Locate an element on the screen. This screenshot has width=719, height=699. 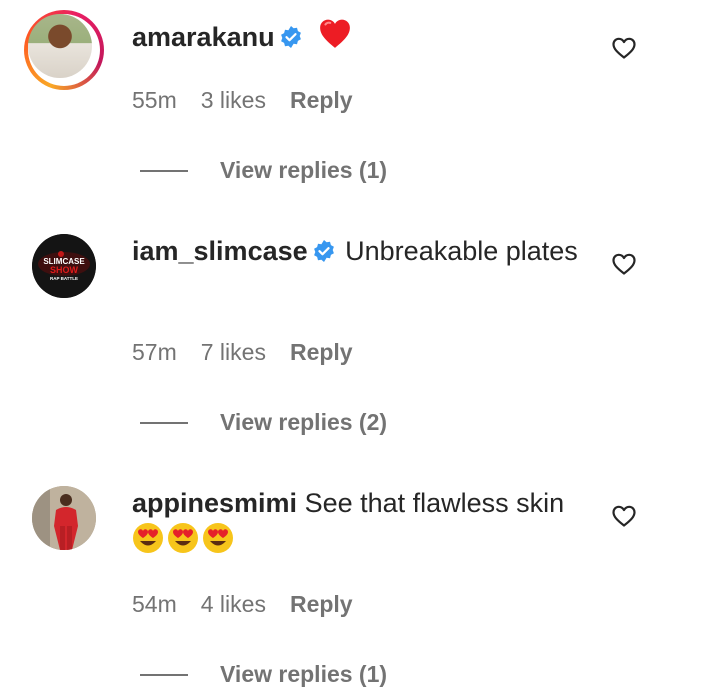
comment-body: See that flawless skin is located at coordinates (434, 503).